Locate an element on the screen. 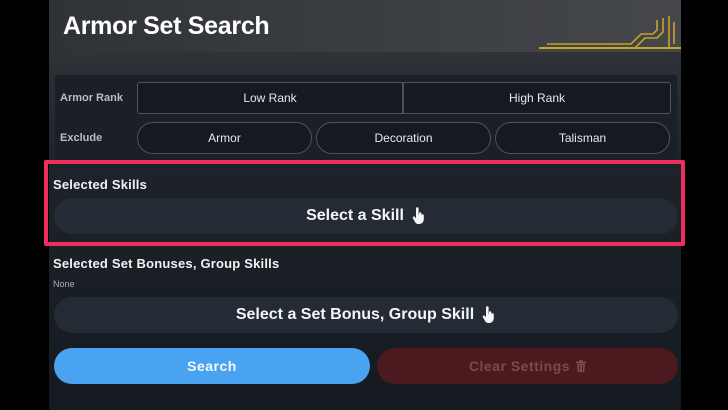  exclude-decoration-toggle: Decoration is located at coordinates (403, 138).